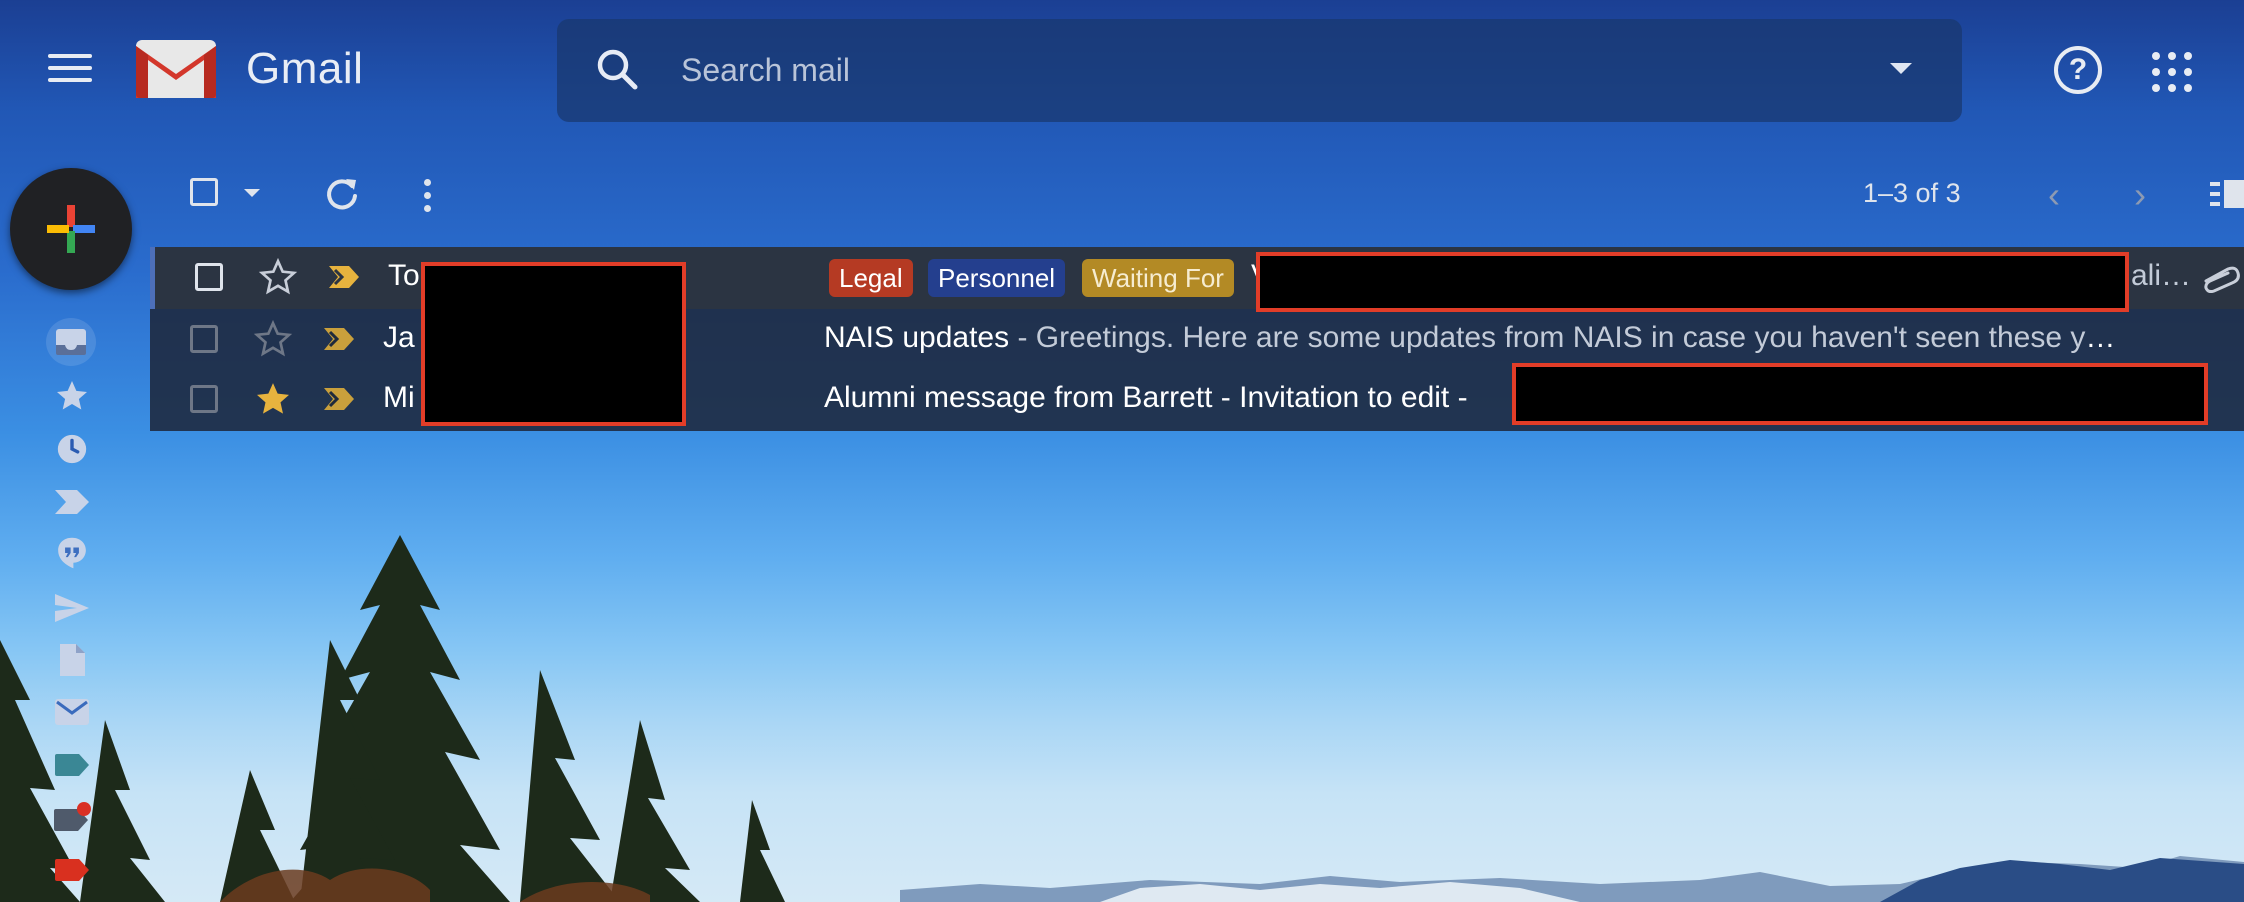 This screenshot has height=902, width=2244. I want to click on list-toolbar: 1–3 of 3 ‹ ›, so click(1197, 193).